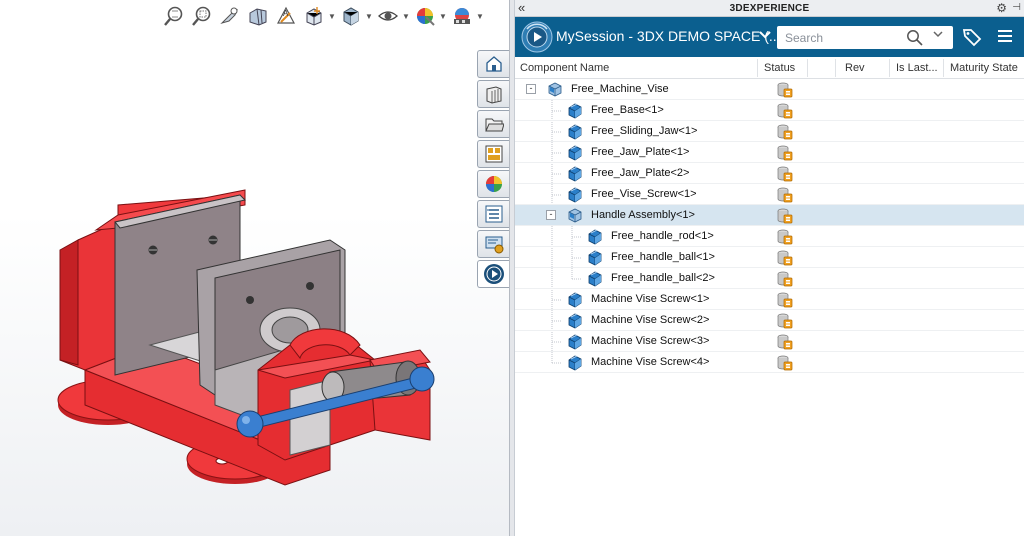  What do you see at coordinates (644, 194) in the screenshot?
I see `component-name: Free_Vise_Screw<1>` at bounding box center [644, 194].